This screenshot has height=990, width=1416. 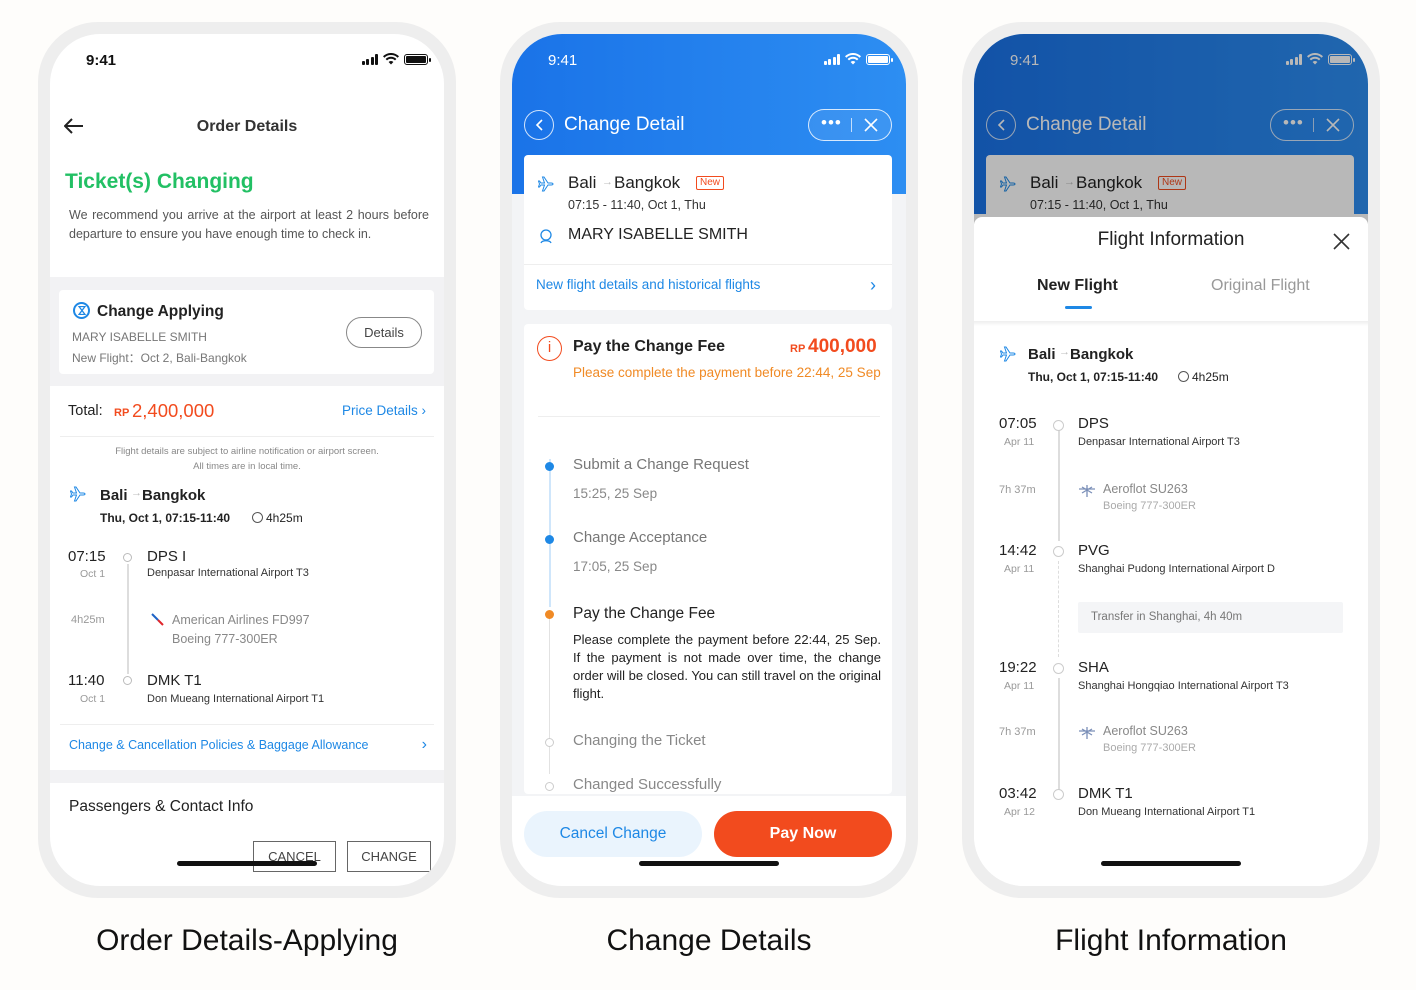 What do you see at coordinates (247, 466) in the screenshot?
I see `notice-line-2: All times are in local time.` at bounding box center [247, 466].